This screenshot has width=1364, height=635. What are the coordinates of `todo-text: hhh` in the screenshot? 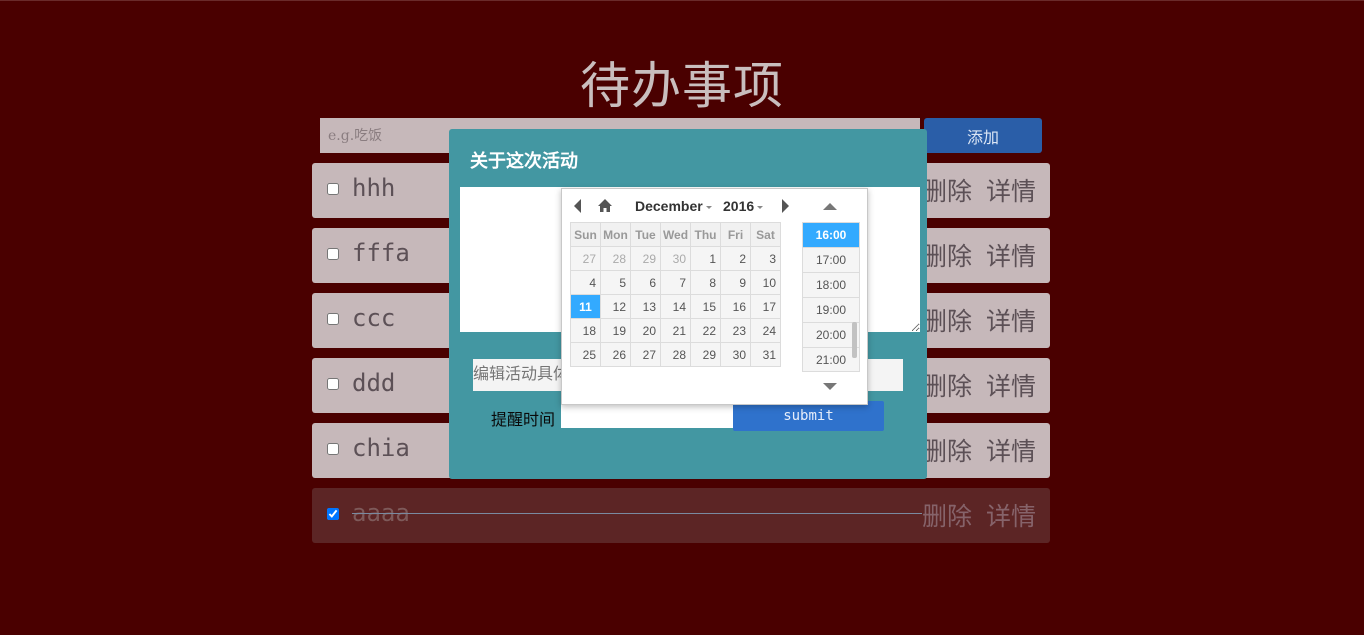 It's located at (374, 188).